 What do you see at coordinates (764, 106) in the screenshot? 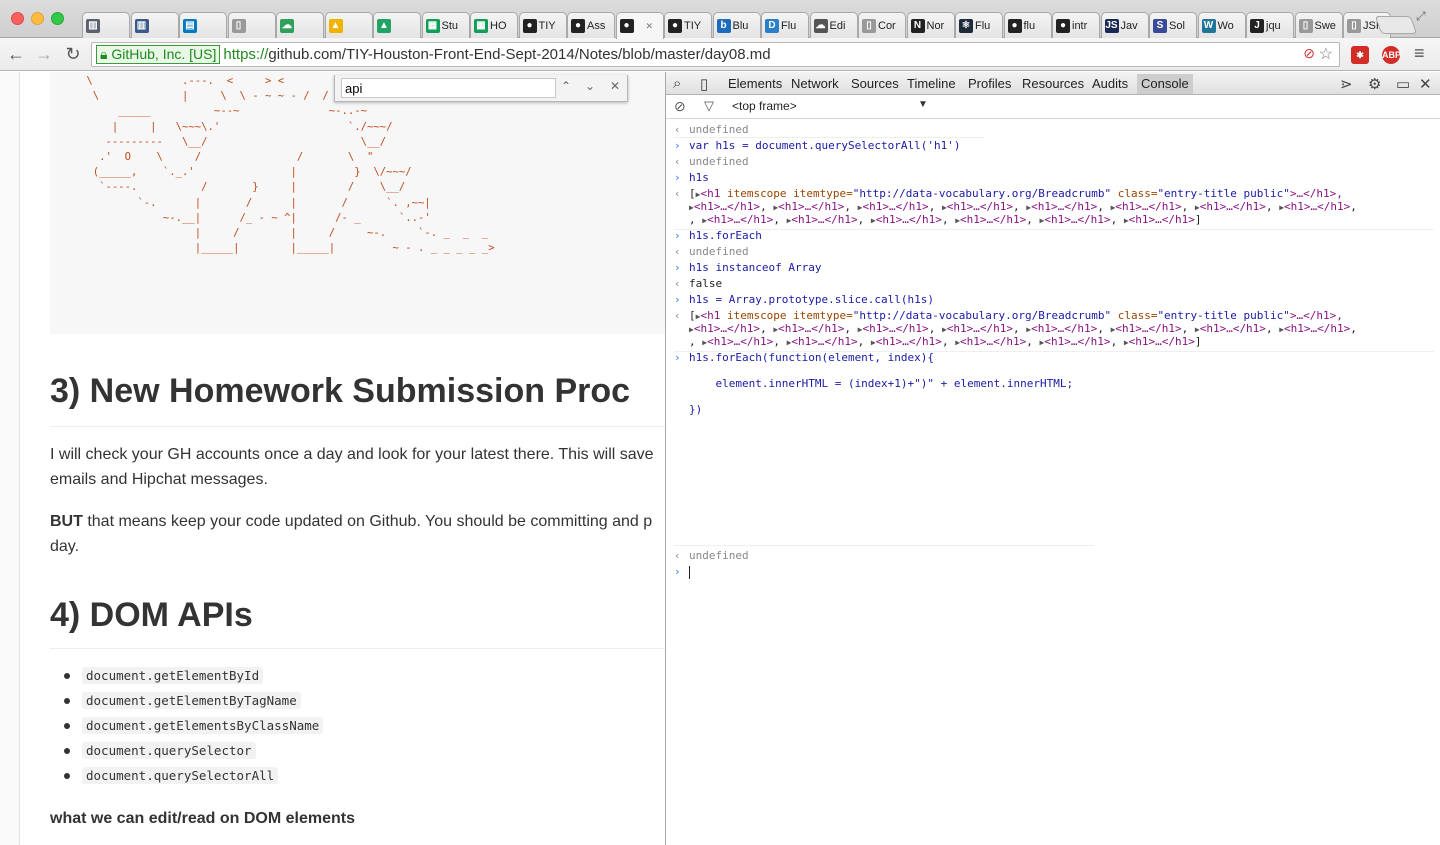
I see `frame-selector: <top frame>` at bounding box center [764, 106].